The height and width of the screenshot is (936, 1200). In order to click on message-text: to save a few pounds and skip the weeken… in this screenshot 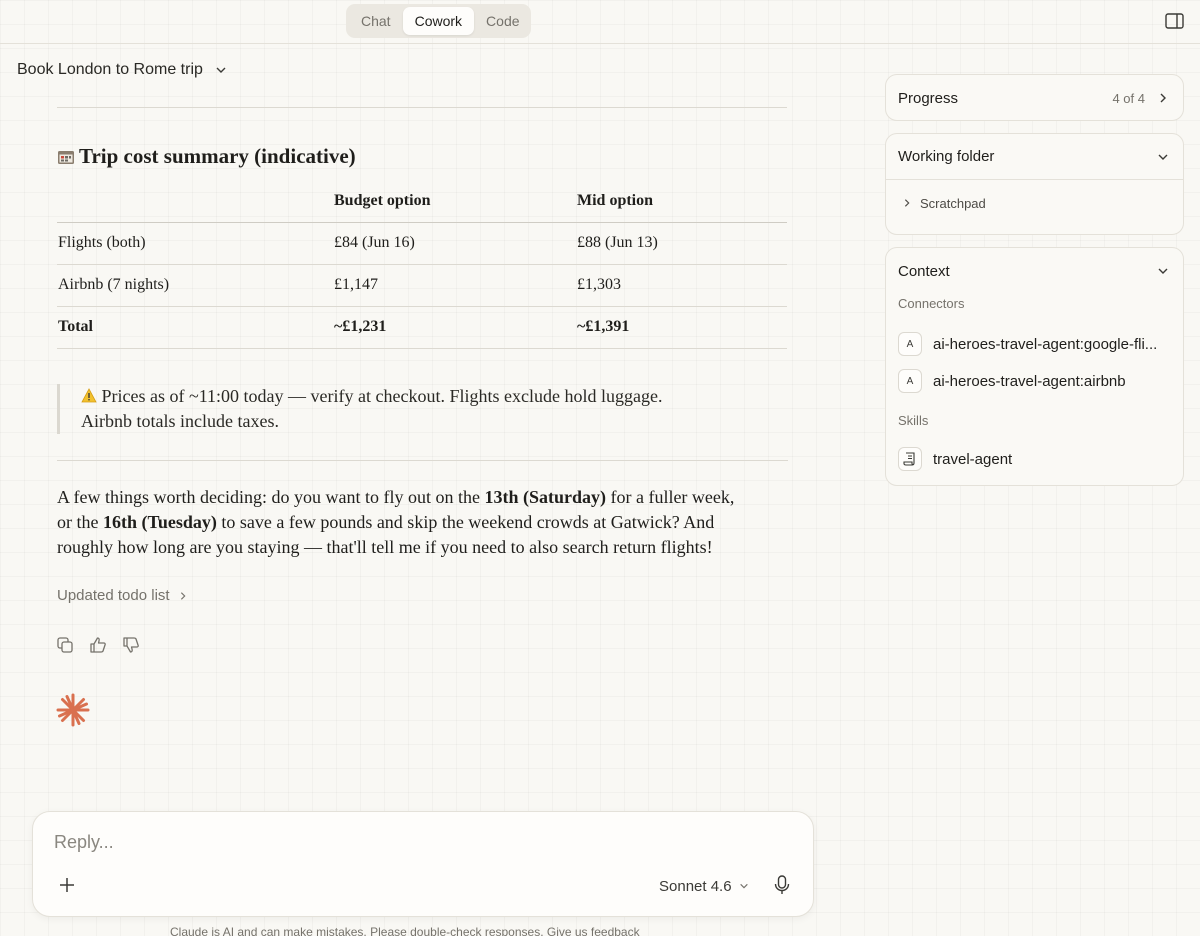, I will do `click(465, 522)`.